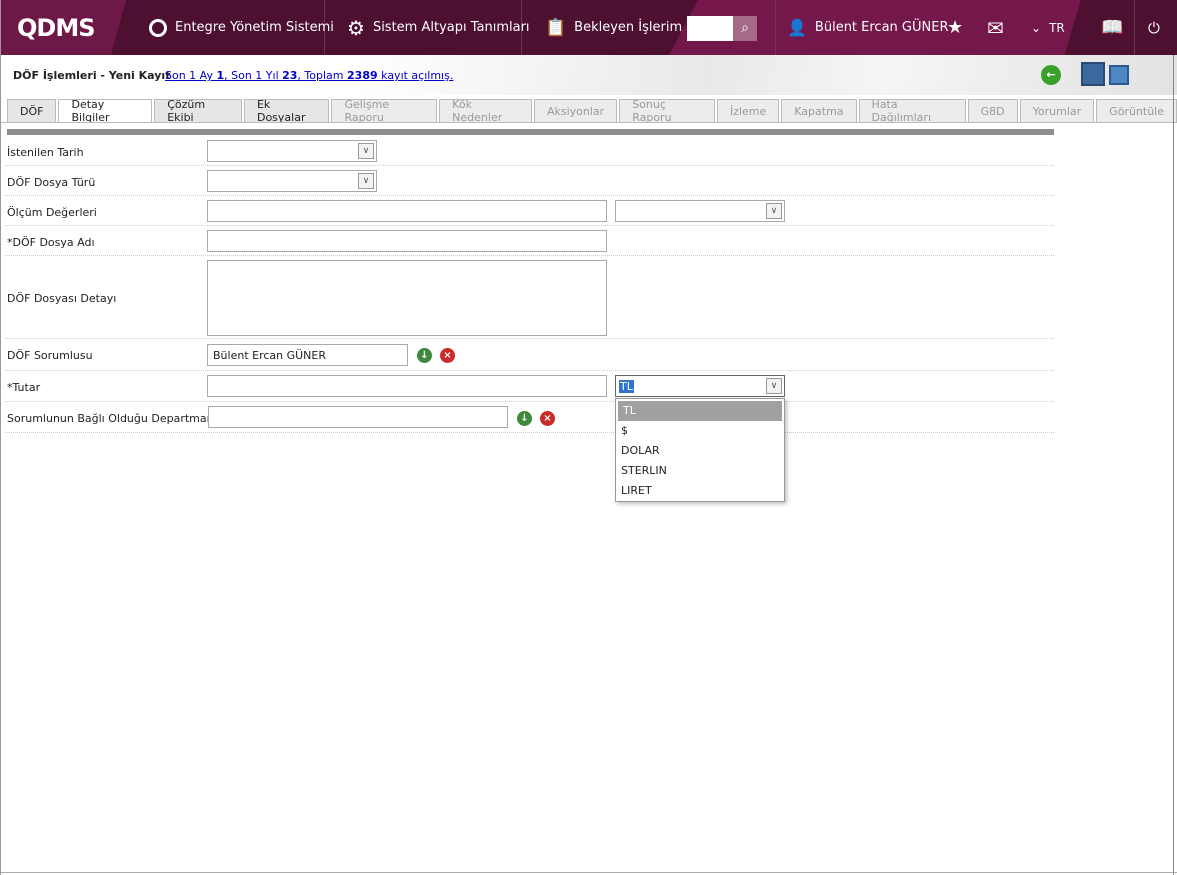 The image size is (1177, 875). I want to click on tab-döf: DÖF, so click(32, 111).